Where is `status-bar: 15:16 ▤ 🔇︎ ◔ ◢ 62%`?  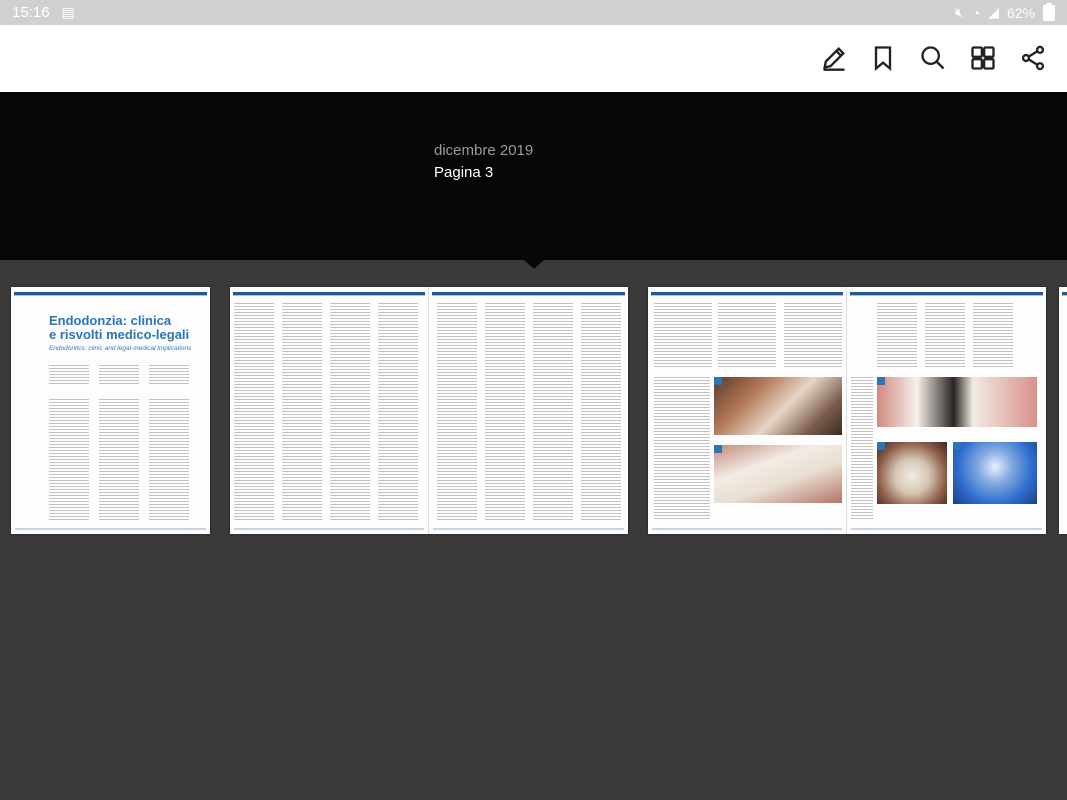 status-bar: 15:16 ▤ 🔇︎ ◔ ◢ 62% is located at coordinates (533, 12).